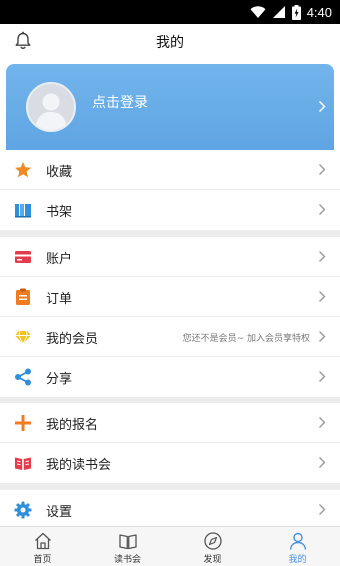 This screenshot has height=566, width=340. I want to click on person-icon, so click(297, 541).